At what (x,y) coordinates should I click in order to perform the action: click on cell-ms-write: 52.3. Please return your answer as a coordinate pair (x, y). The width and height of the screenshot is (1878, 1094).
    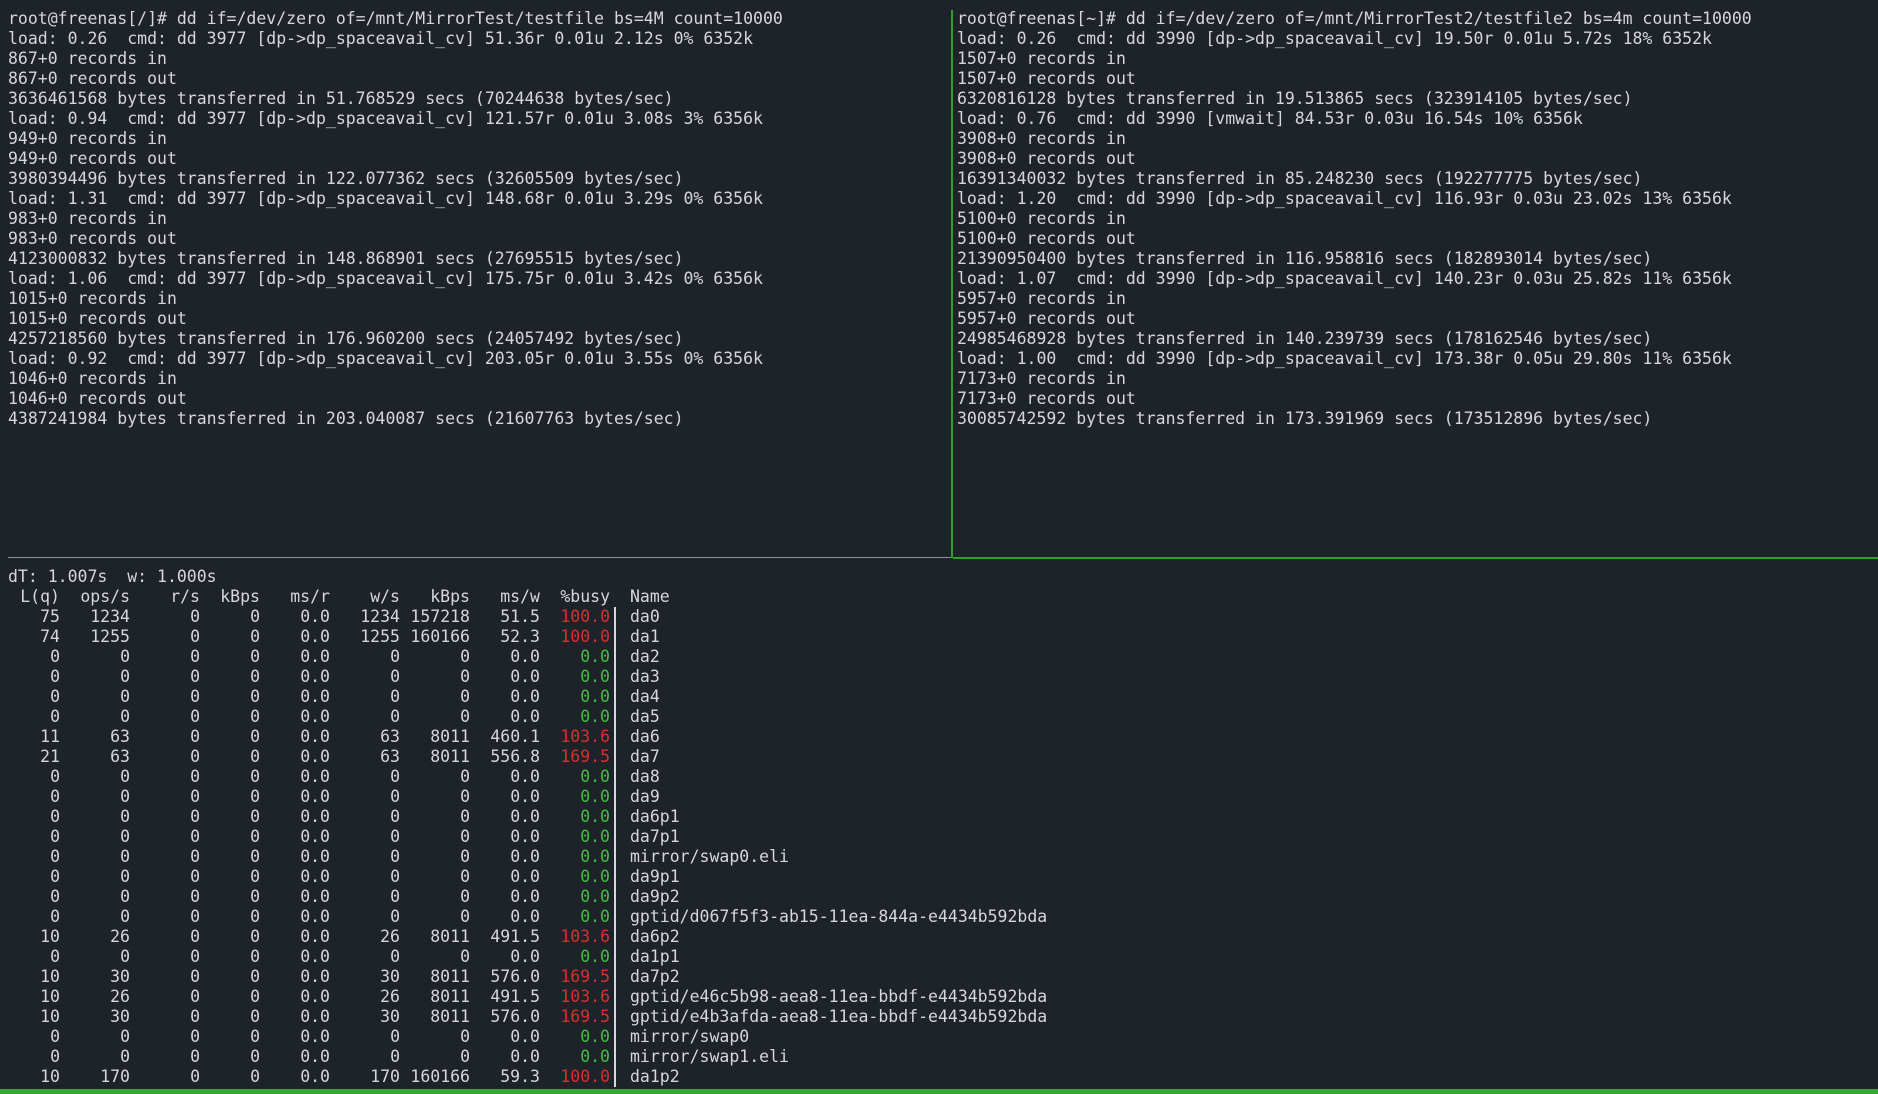
    Looking at the image, I should click on (520, 636).